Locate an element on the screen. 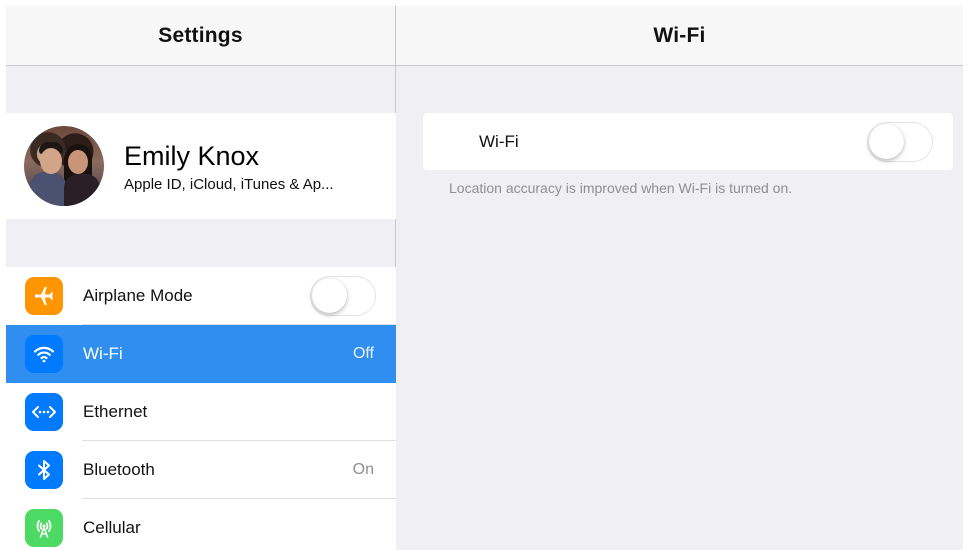 The image size is (969, 550). avatar is located at coordinates (64, 166).